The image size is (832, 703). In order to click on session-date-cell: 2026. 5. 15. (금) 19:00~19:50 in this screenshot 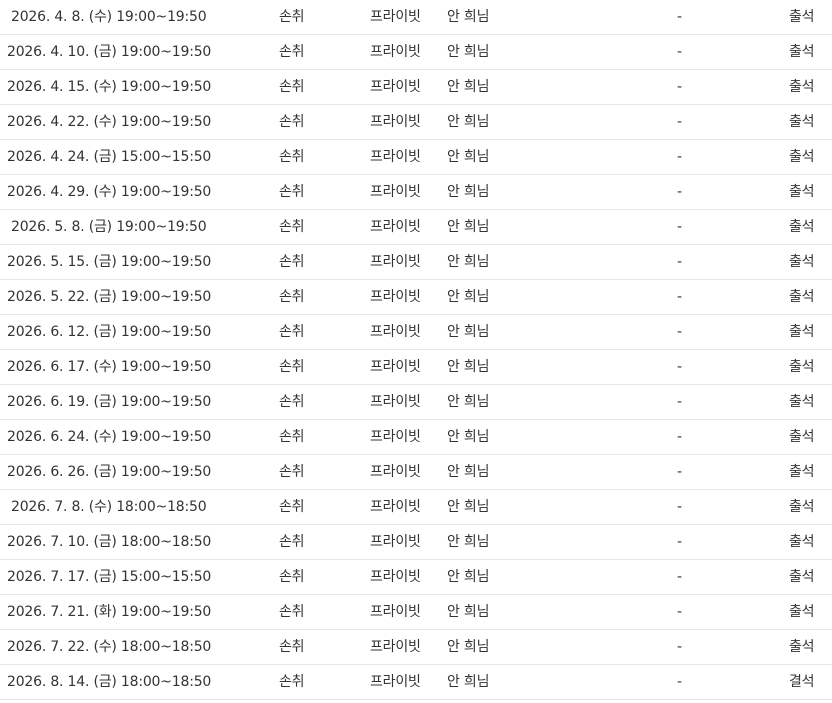, I will do `click(109, 262)`.